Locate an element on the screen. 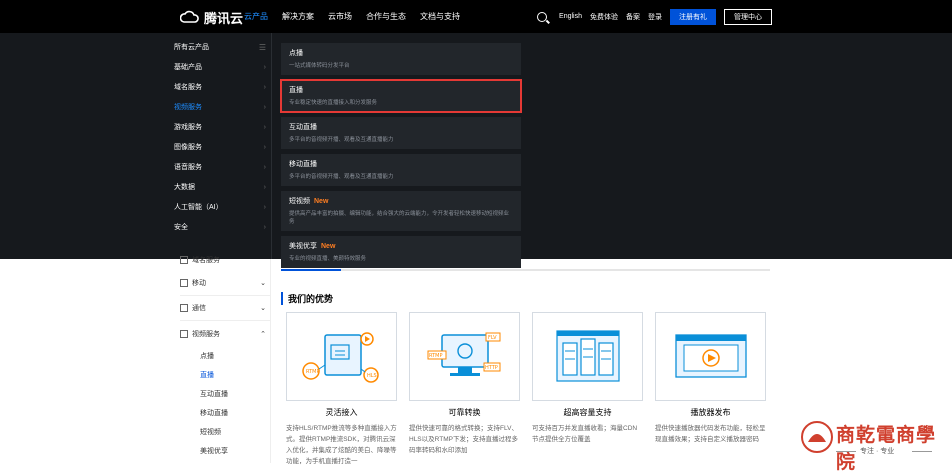  category-label: 视频服务 is located at coordinates (188, 107).